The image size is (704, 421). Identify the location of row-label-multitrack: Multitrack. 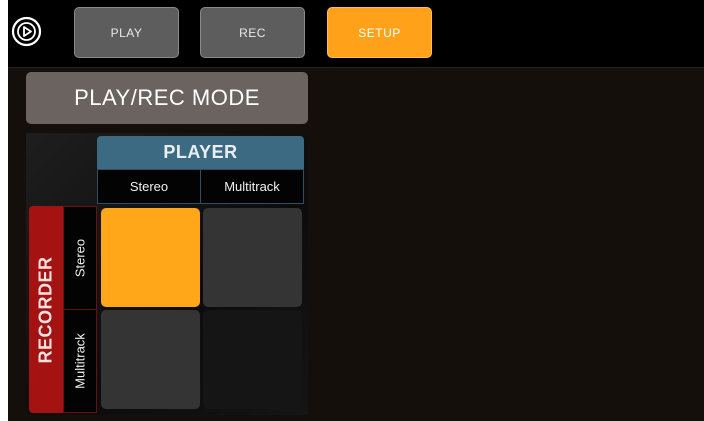
(80, 361).